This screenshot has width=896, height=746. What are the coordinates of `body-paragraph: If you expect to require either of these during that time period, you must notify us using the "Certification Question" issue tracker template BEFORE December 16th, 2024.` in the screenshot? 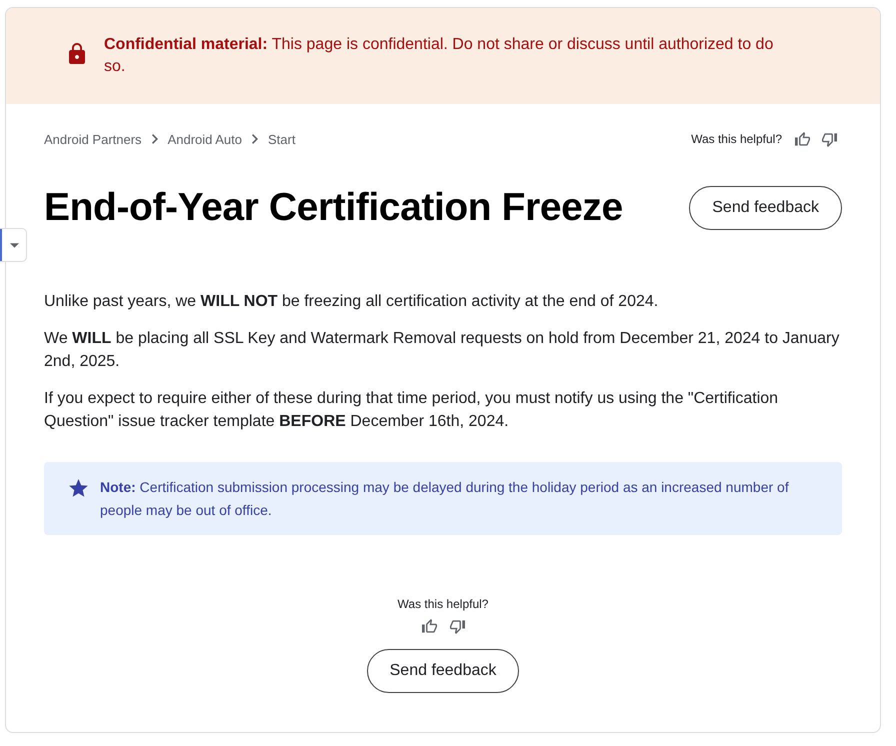 It's located at (412, 410).